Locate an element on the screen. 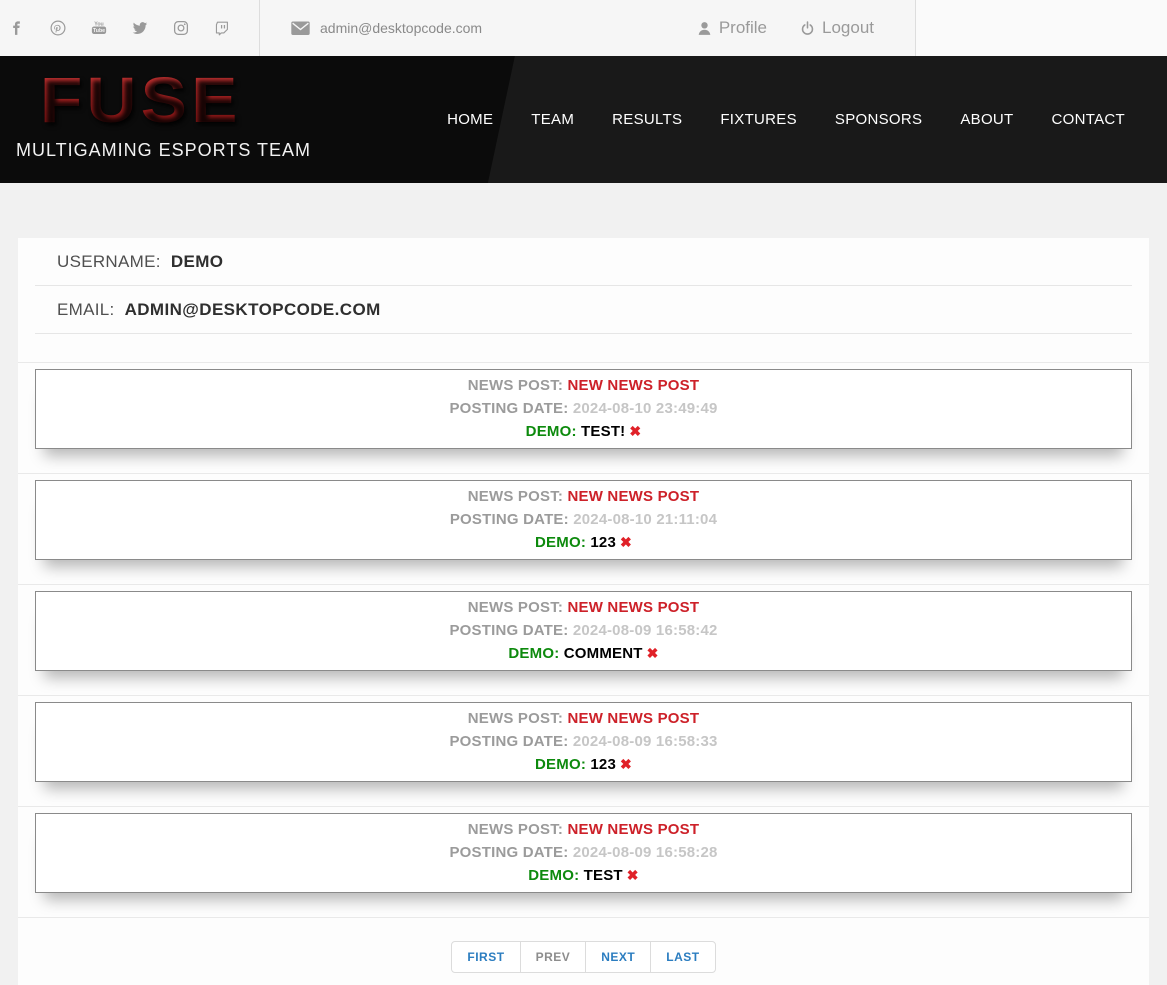  email-label: EMAIL: is located at coordinates (86, 309).